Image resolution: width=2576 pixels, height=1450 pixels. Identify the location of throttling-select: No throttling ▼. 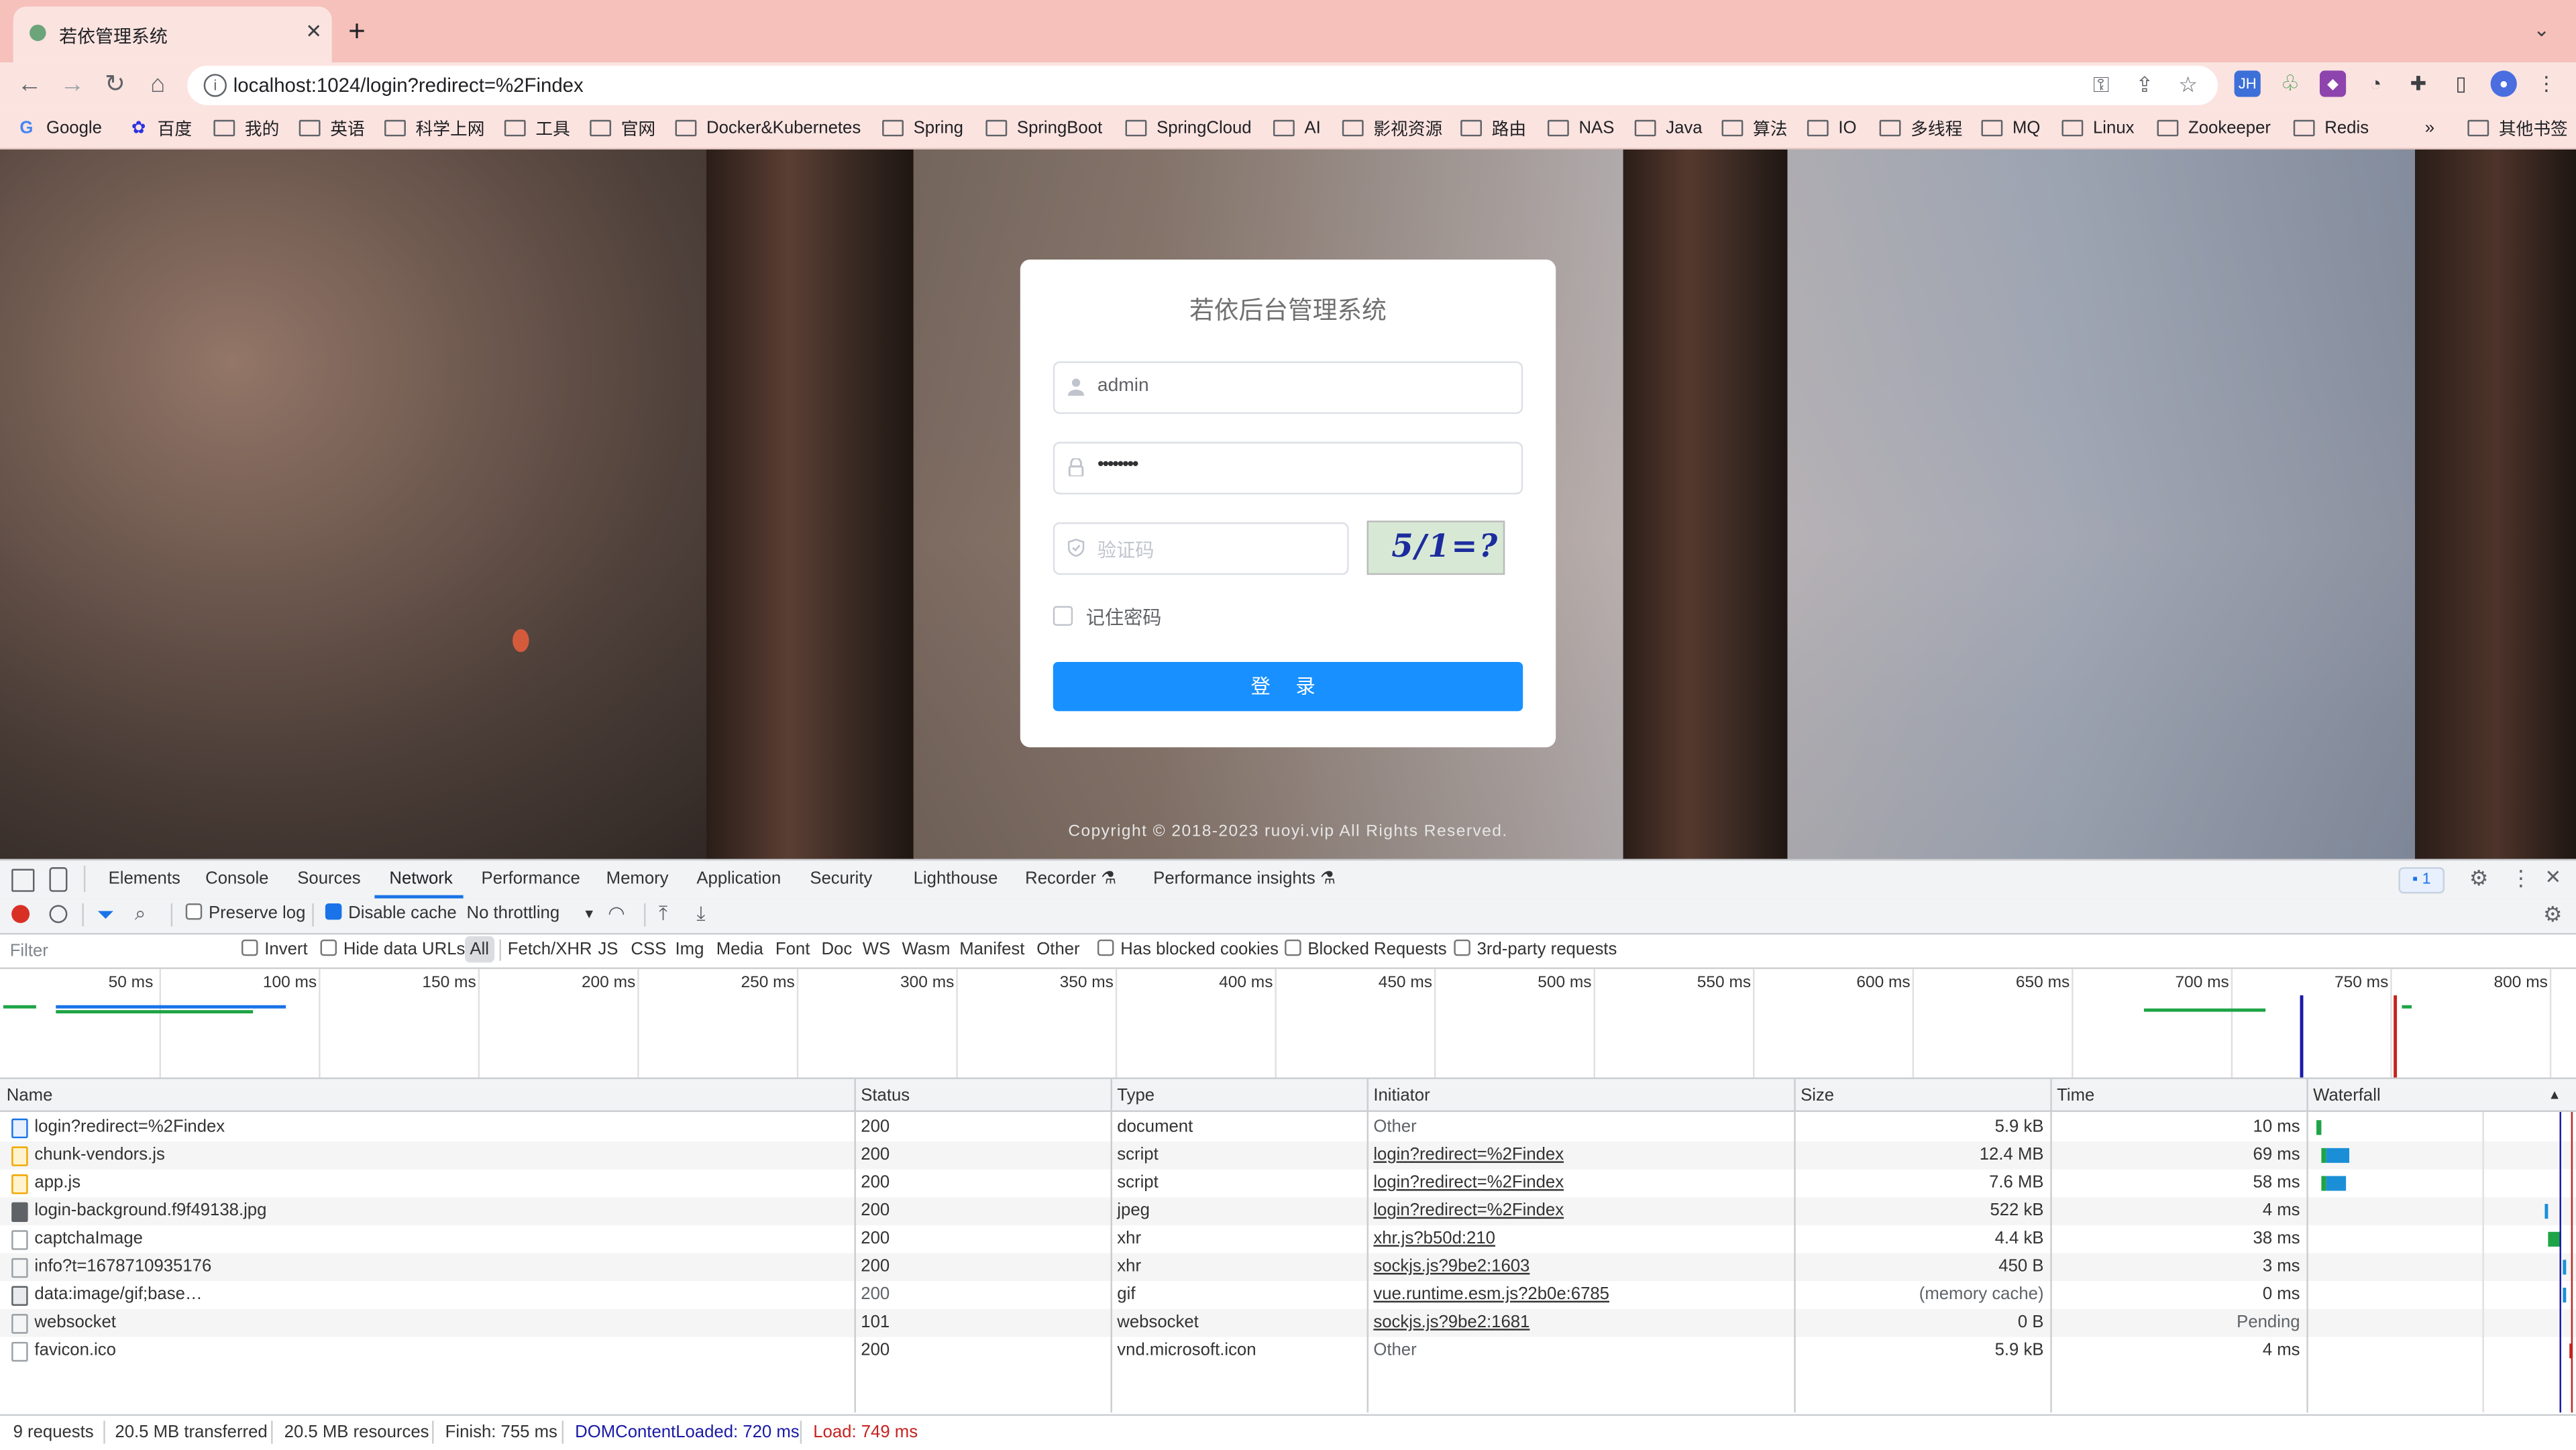
(531, 913).